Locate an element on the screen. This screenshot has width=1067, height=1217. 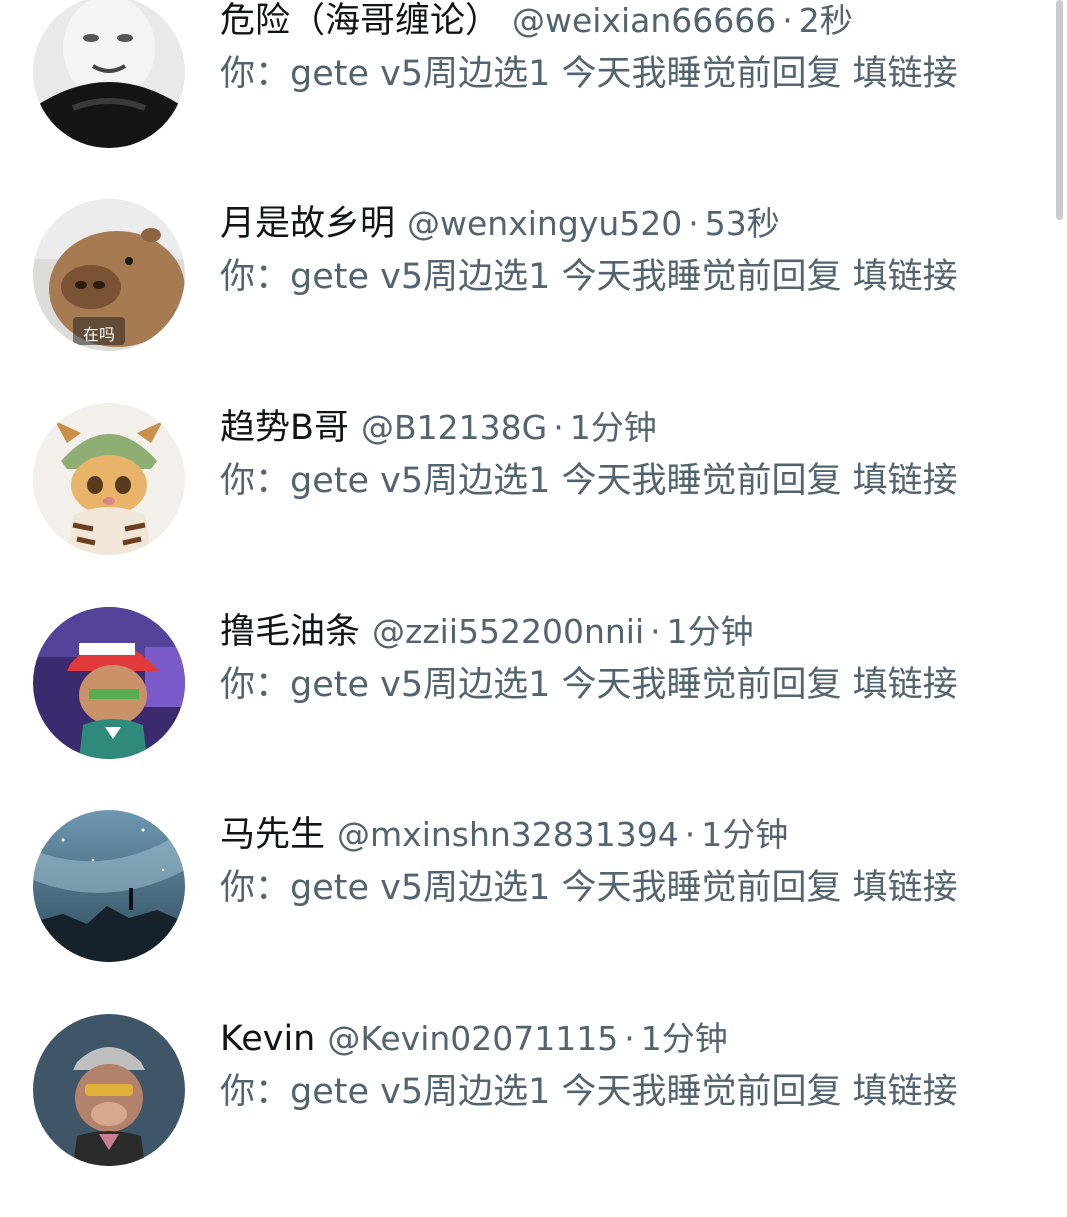
galaxy-avatar is located at coordinates (109, 886).